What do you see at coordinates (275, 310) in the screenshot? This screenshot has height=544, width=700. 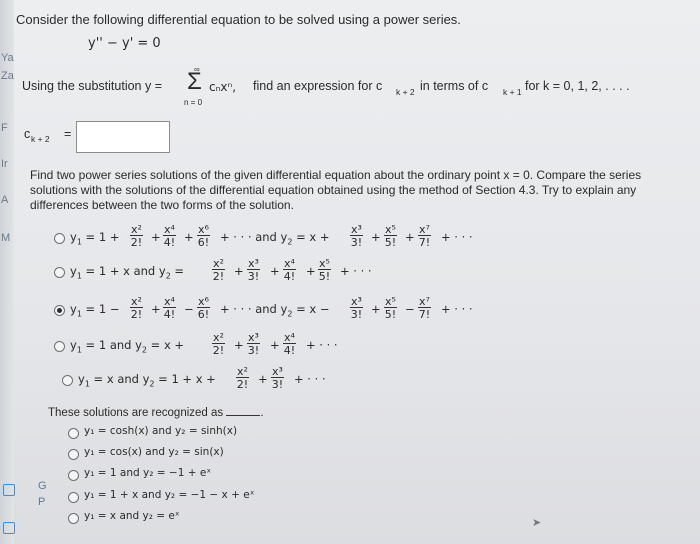 I see `option-text: + · · · and y2 = x −` at bounding box center [275, 310].